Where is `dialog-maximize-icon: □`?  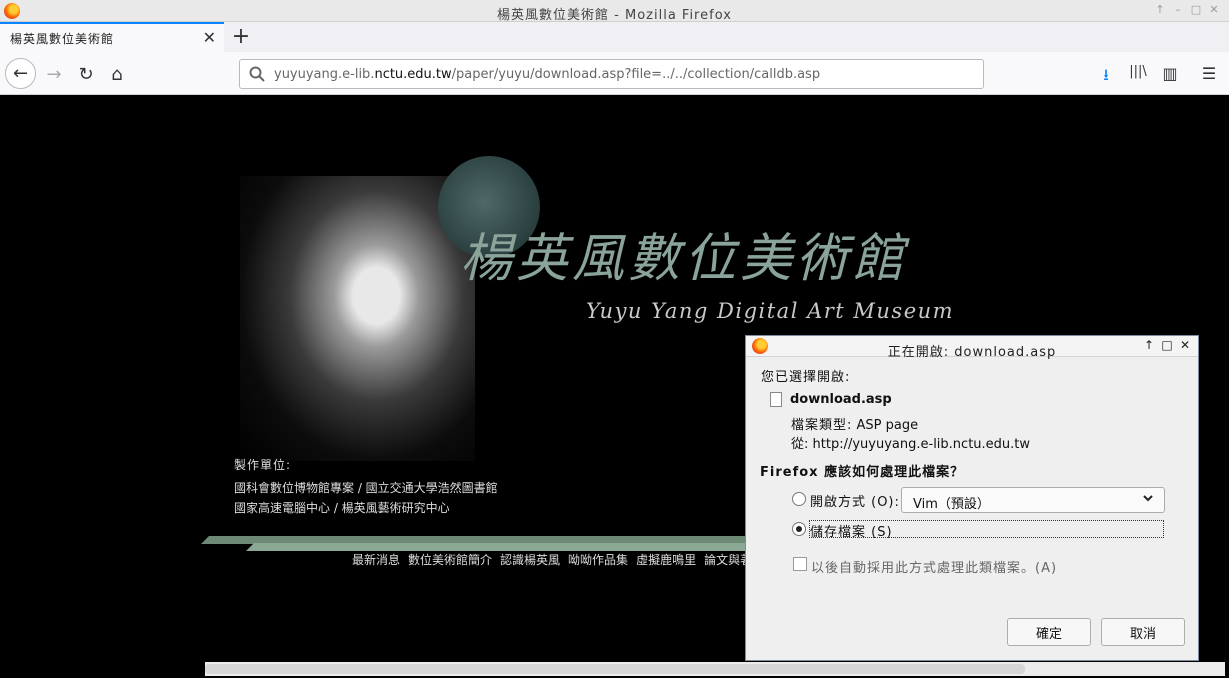 dialog-maximize-icon: □ is located at coordinates (1167, 345).